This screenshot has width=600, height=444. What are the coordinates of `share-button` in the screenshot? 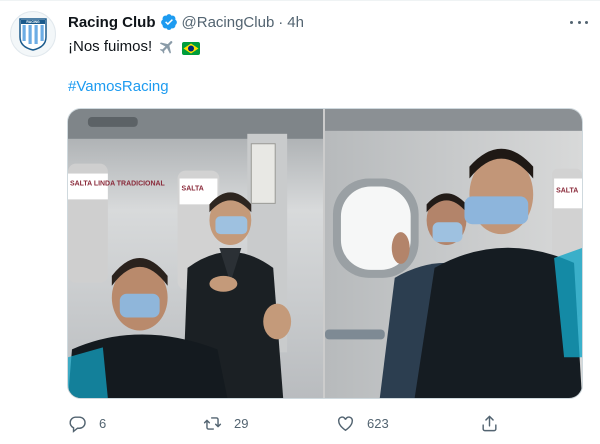 It's located at (489, 423).